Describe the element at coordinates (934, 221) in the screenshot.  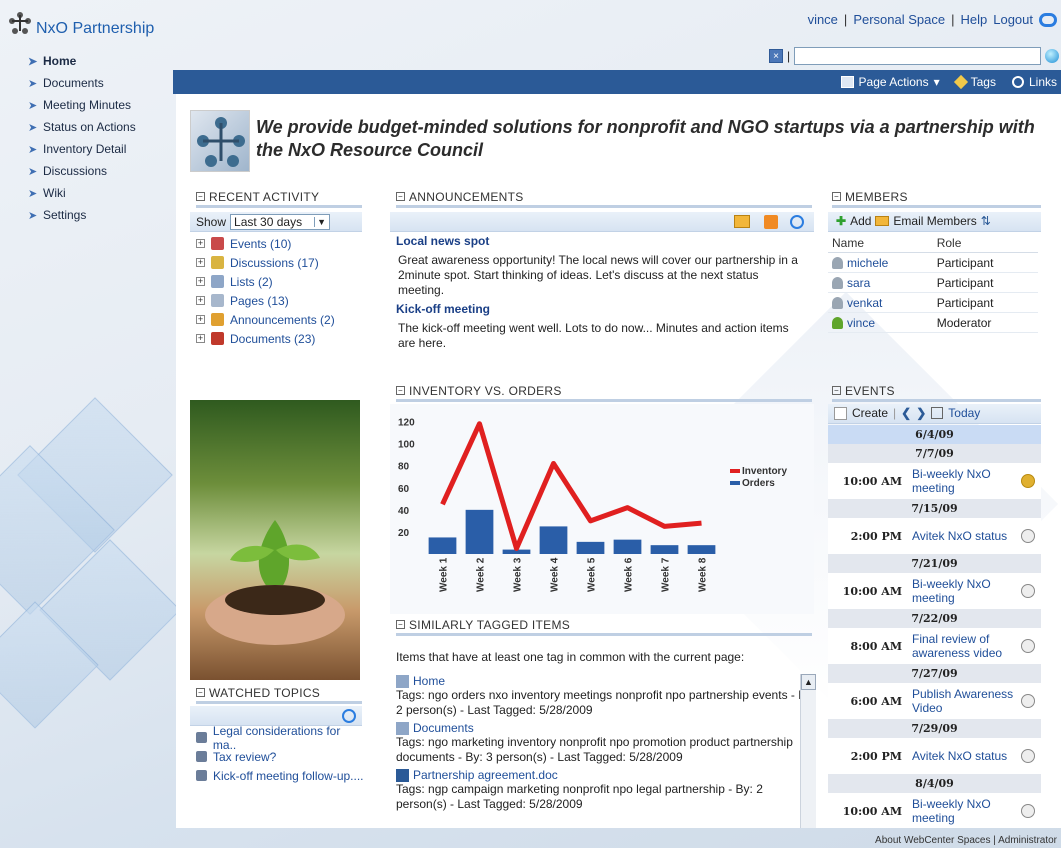
I see `email-members-button: Email Members` at that location.